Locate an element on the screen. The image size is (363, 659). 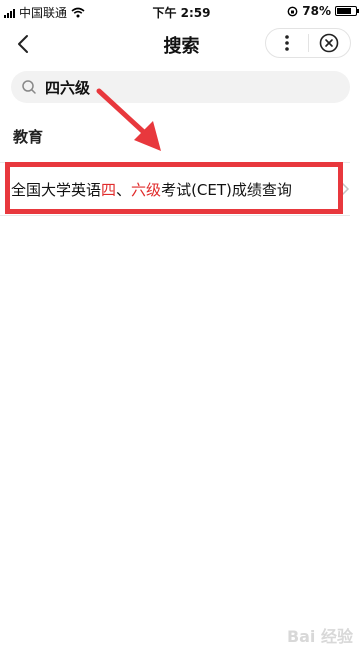
more-options-button is located at coordinates (287, 43).